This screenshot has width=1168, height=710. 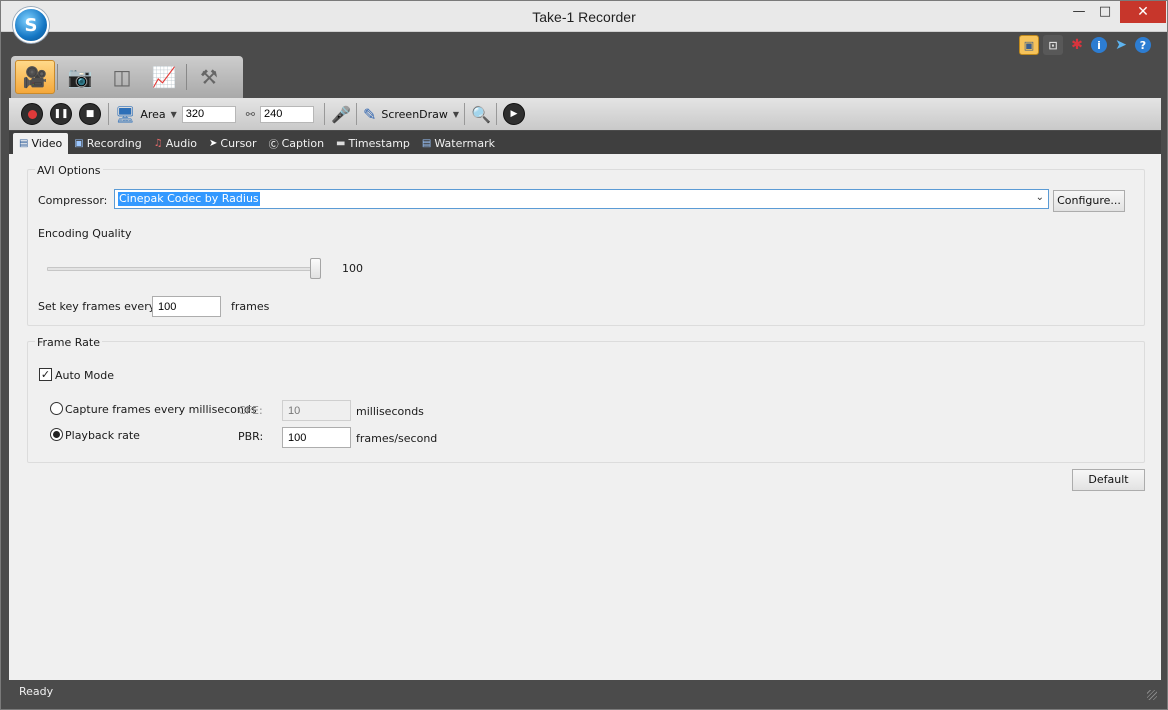 What do you see at coordinates (35, 77) in the screenshot?
I see `video-camera-icon: 🎥` at bounding box center [35, 77].